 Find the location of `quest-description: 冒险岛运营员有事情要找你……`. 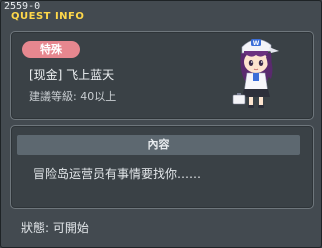

quest-description: 冒险岛运营员有事情要找你…… is located at coordinates (117, 174).